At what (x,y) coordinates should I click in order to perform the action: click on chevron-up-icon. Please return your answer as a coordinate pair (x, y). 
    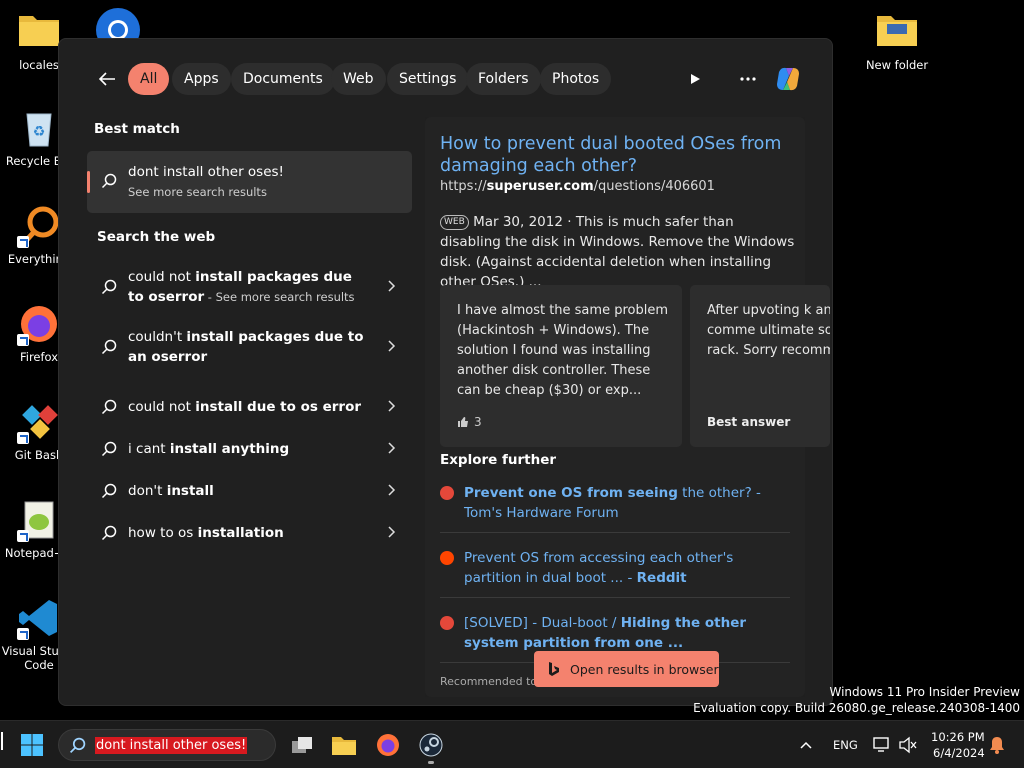
    Looking at the image, I should click on (806, 745).